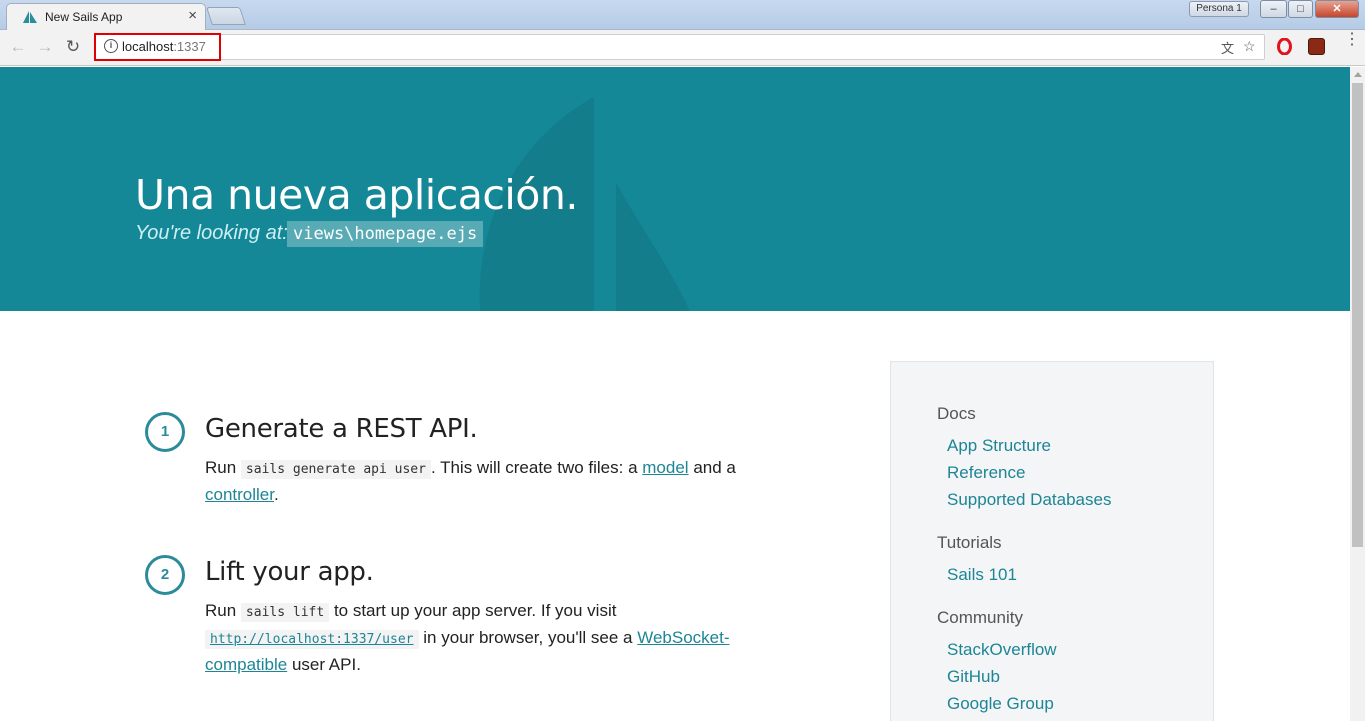  I want to click on sidebar-link-reference: Reference, so click(986, 473).